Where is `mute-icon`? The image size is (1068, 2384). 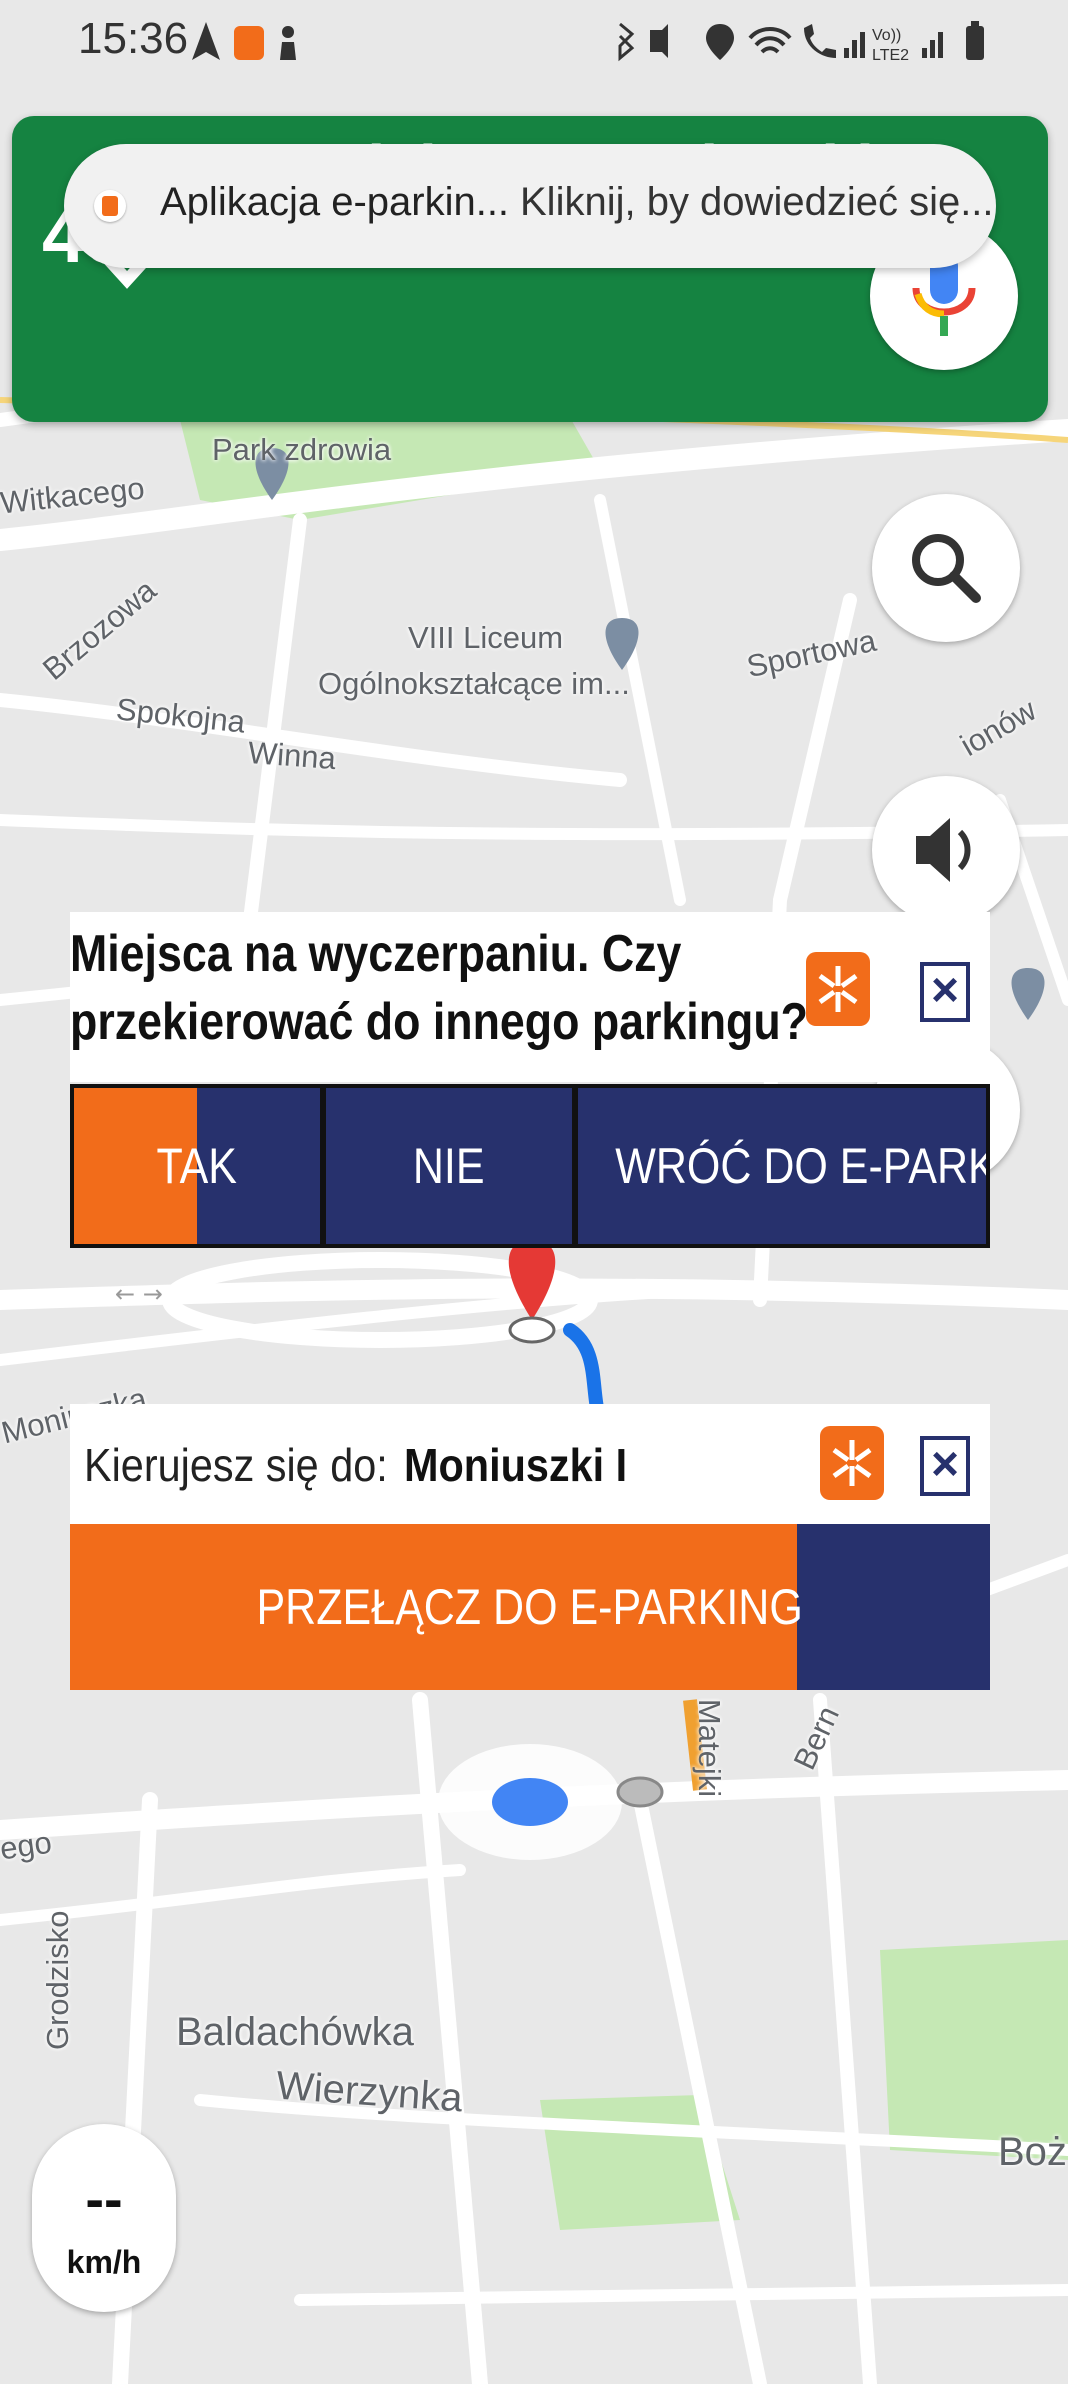 mute-icon is located at coordinates (659, 41).